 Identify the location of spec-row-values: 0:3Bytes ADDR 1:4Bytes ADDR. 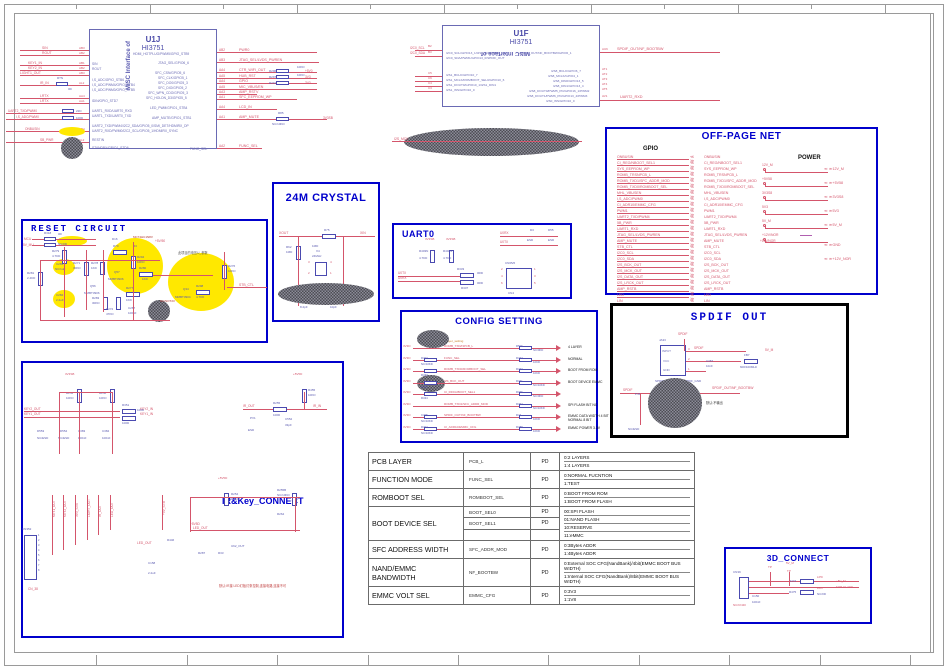
(627, 549).